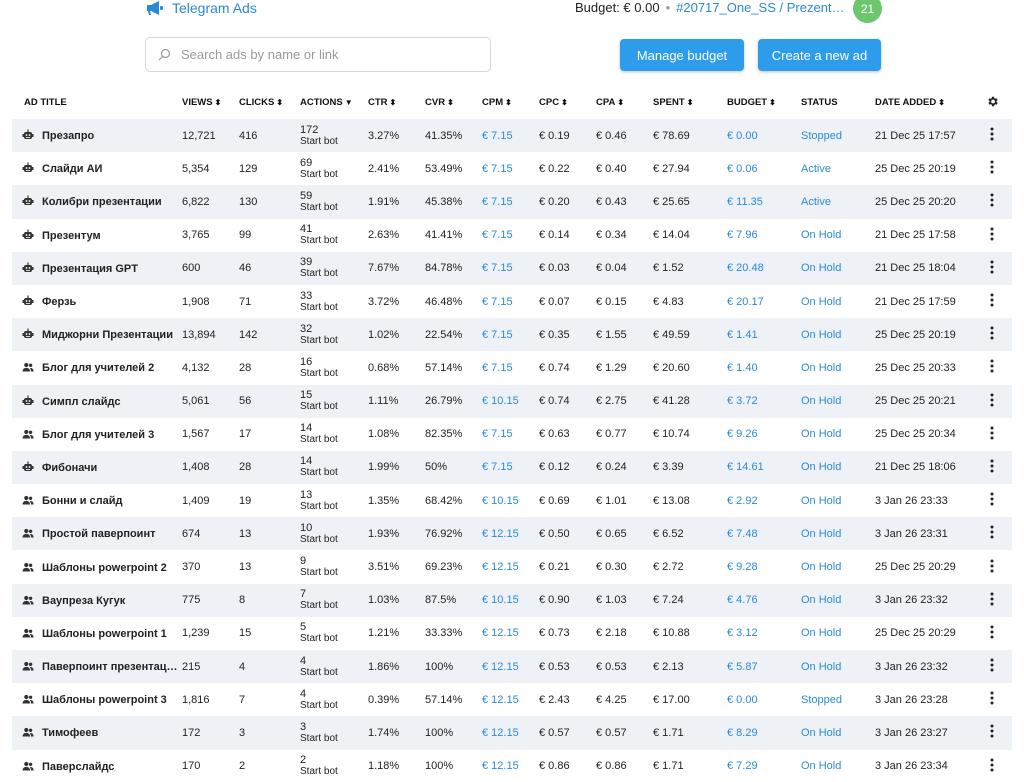 This screenshot has width=1024, height=782. What do you see at coordinates (690, 102) in the screenshot?
I see `column-header: SPENT ⬍` at bounding box center [690, 102].